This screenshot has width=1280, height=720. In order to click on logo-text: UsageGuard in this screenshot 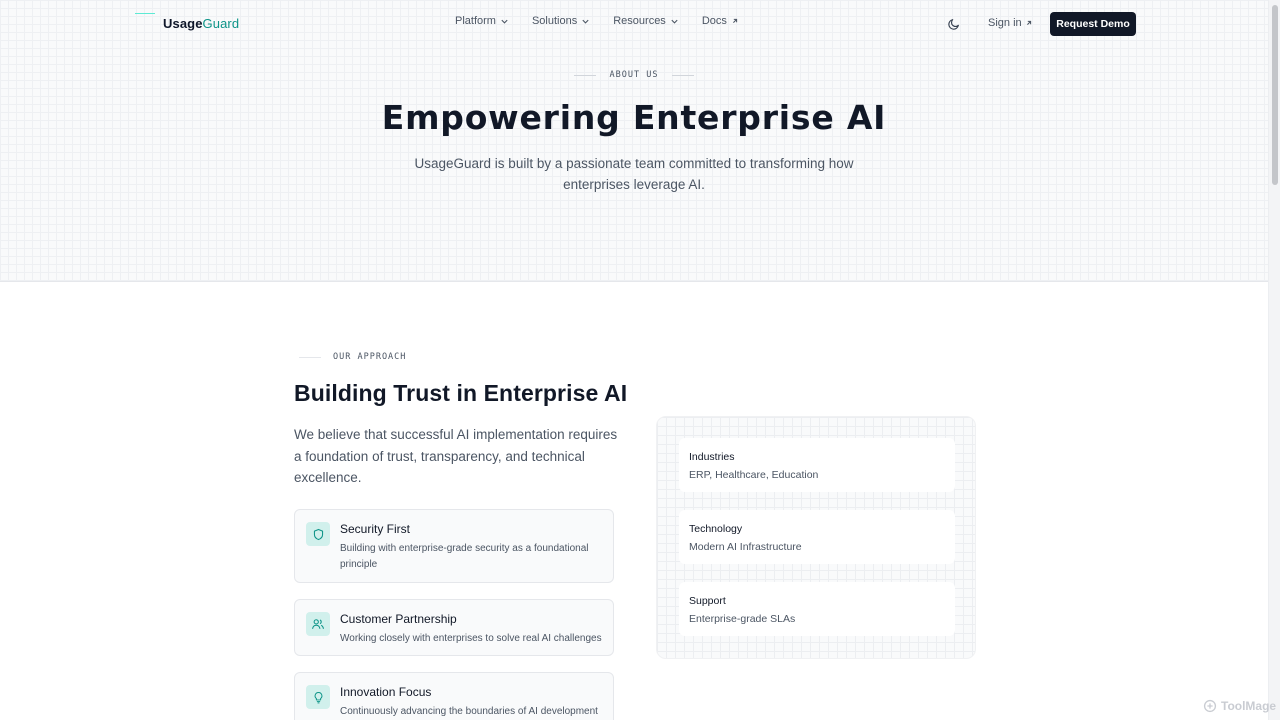, I will do `click(201, 23)`.